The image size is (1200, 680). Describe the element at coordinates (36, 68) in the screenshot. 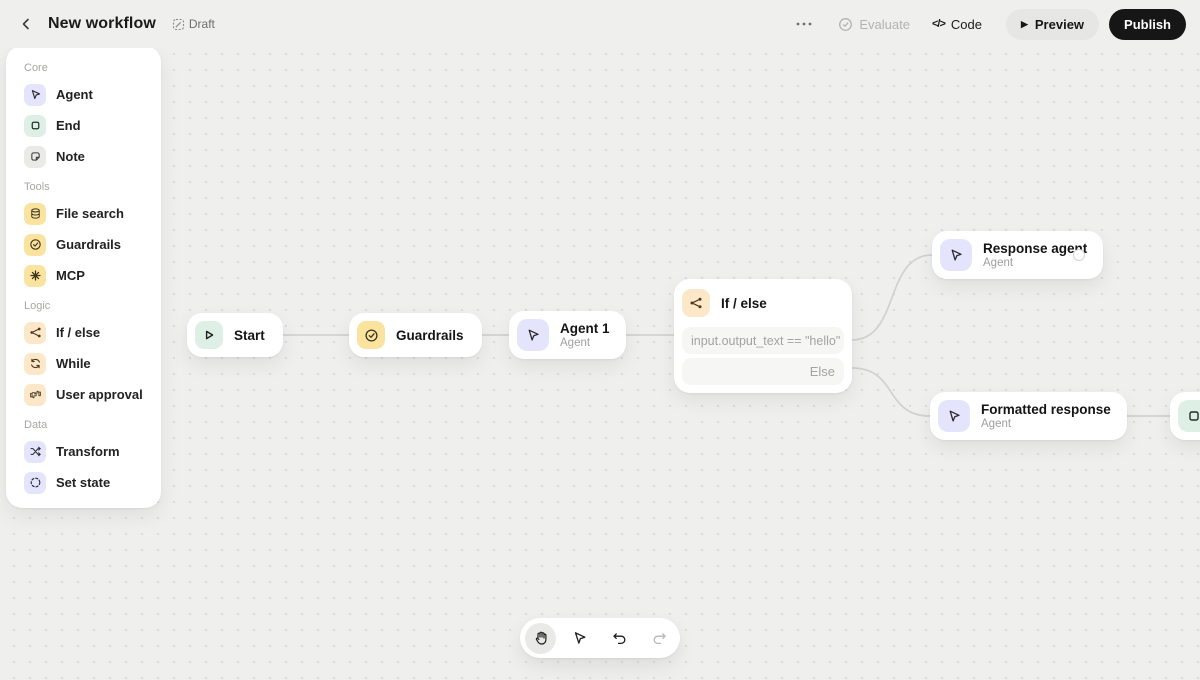

I see `section-label-core: Core` at that location.